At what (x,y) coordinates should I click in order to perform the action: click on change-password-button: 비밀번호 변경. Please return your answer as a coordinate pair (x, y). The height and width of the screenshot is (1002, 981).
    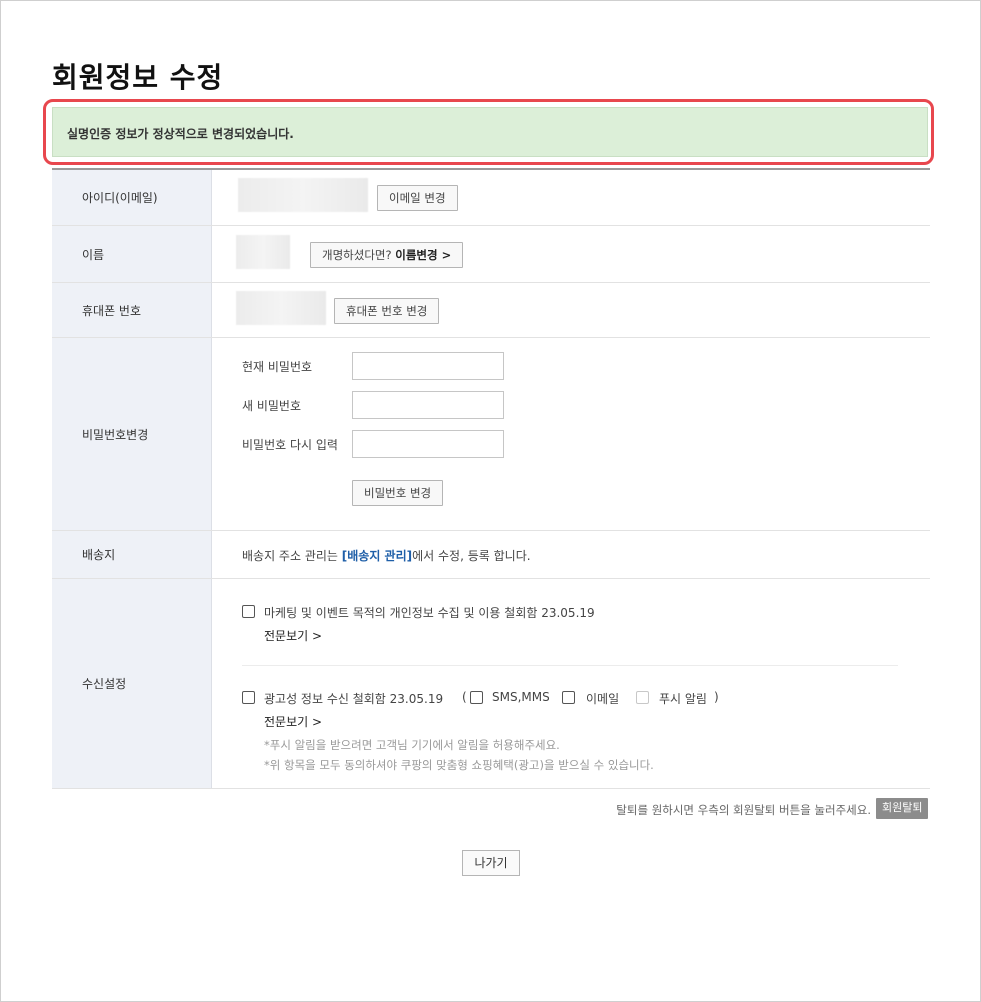
    Looking at the image, I should click on (398, 493).